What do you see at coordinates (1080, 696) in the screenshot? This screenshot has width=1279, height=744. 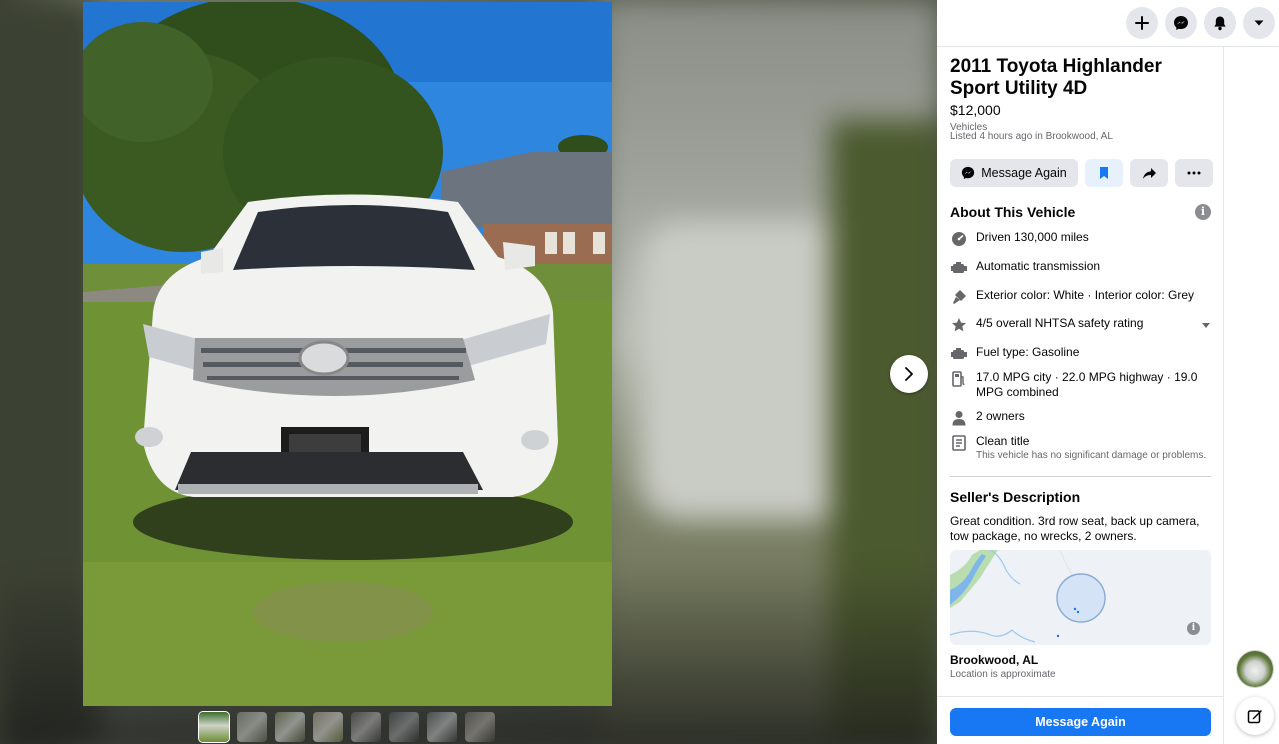 I see `footer-divider` at bounding box center [1080, 696].